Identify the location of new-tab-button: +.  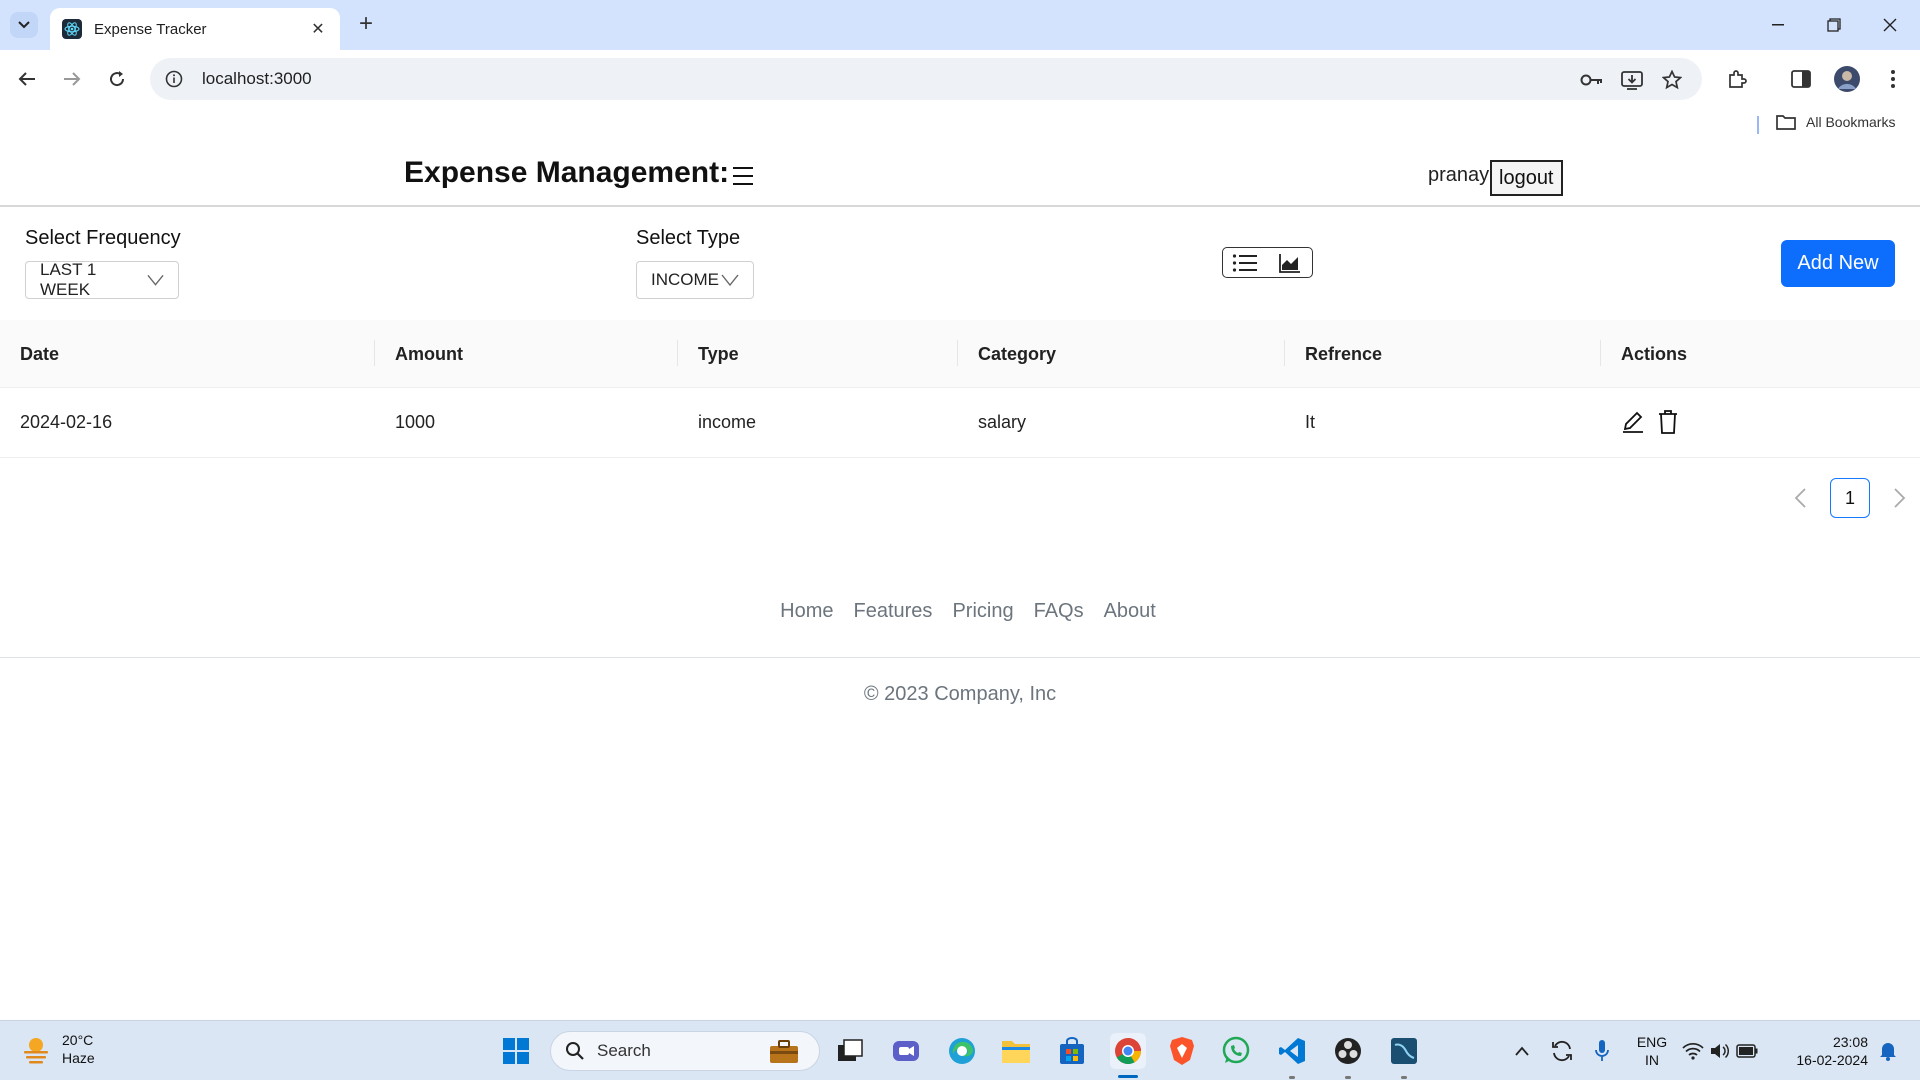
(366, 24).